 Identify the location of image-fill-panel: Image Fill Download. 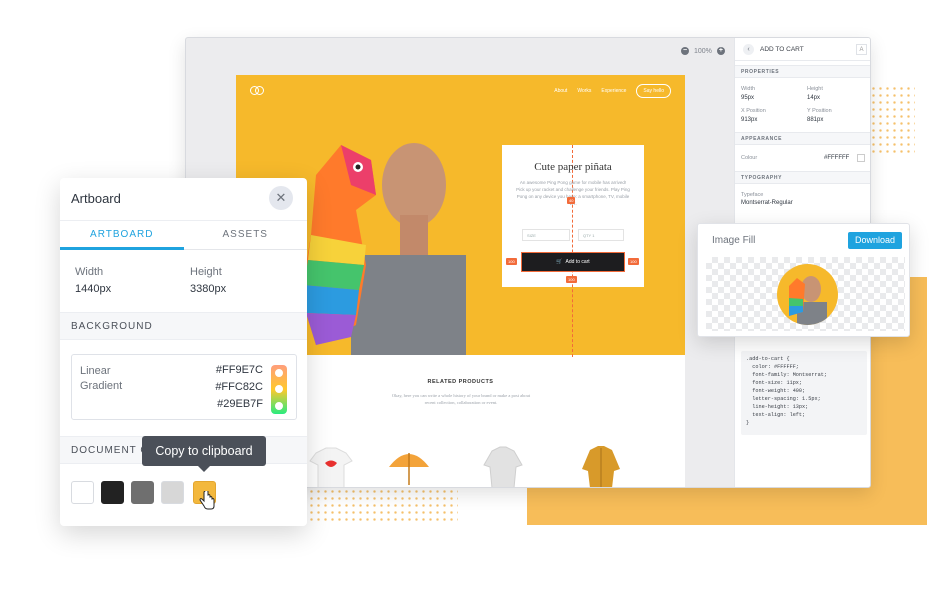
(803, 280).